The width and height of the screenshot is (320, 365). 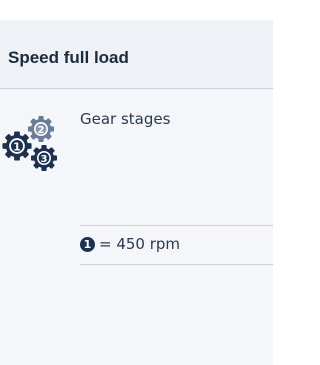 I want to click on top-strip, so click(x=136, y=10).